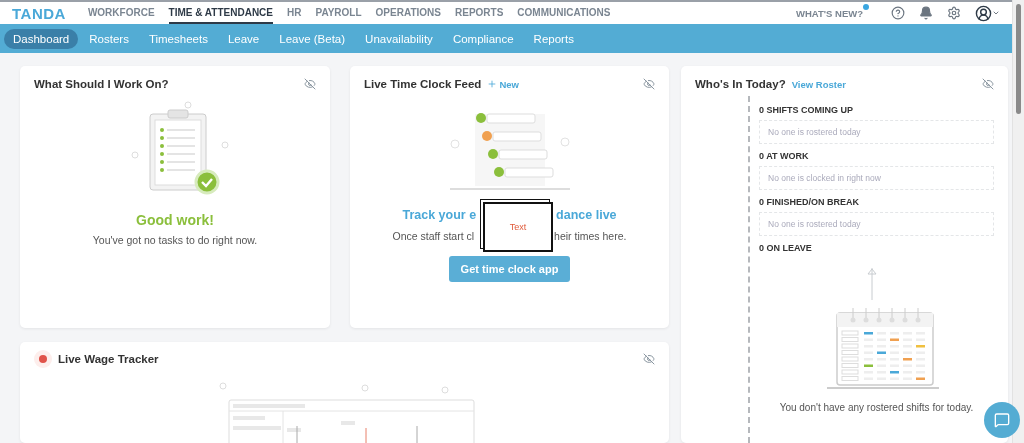  Describe the element at coordinates (109, 38) in the screenshot. I see `sub-nav-tab: Rosters` at that location.